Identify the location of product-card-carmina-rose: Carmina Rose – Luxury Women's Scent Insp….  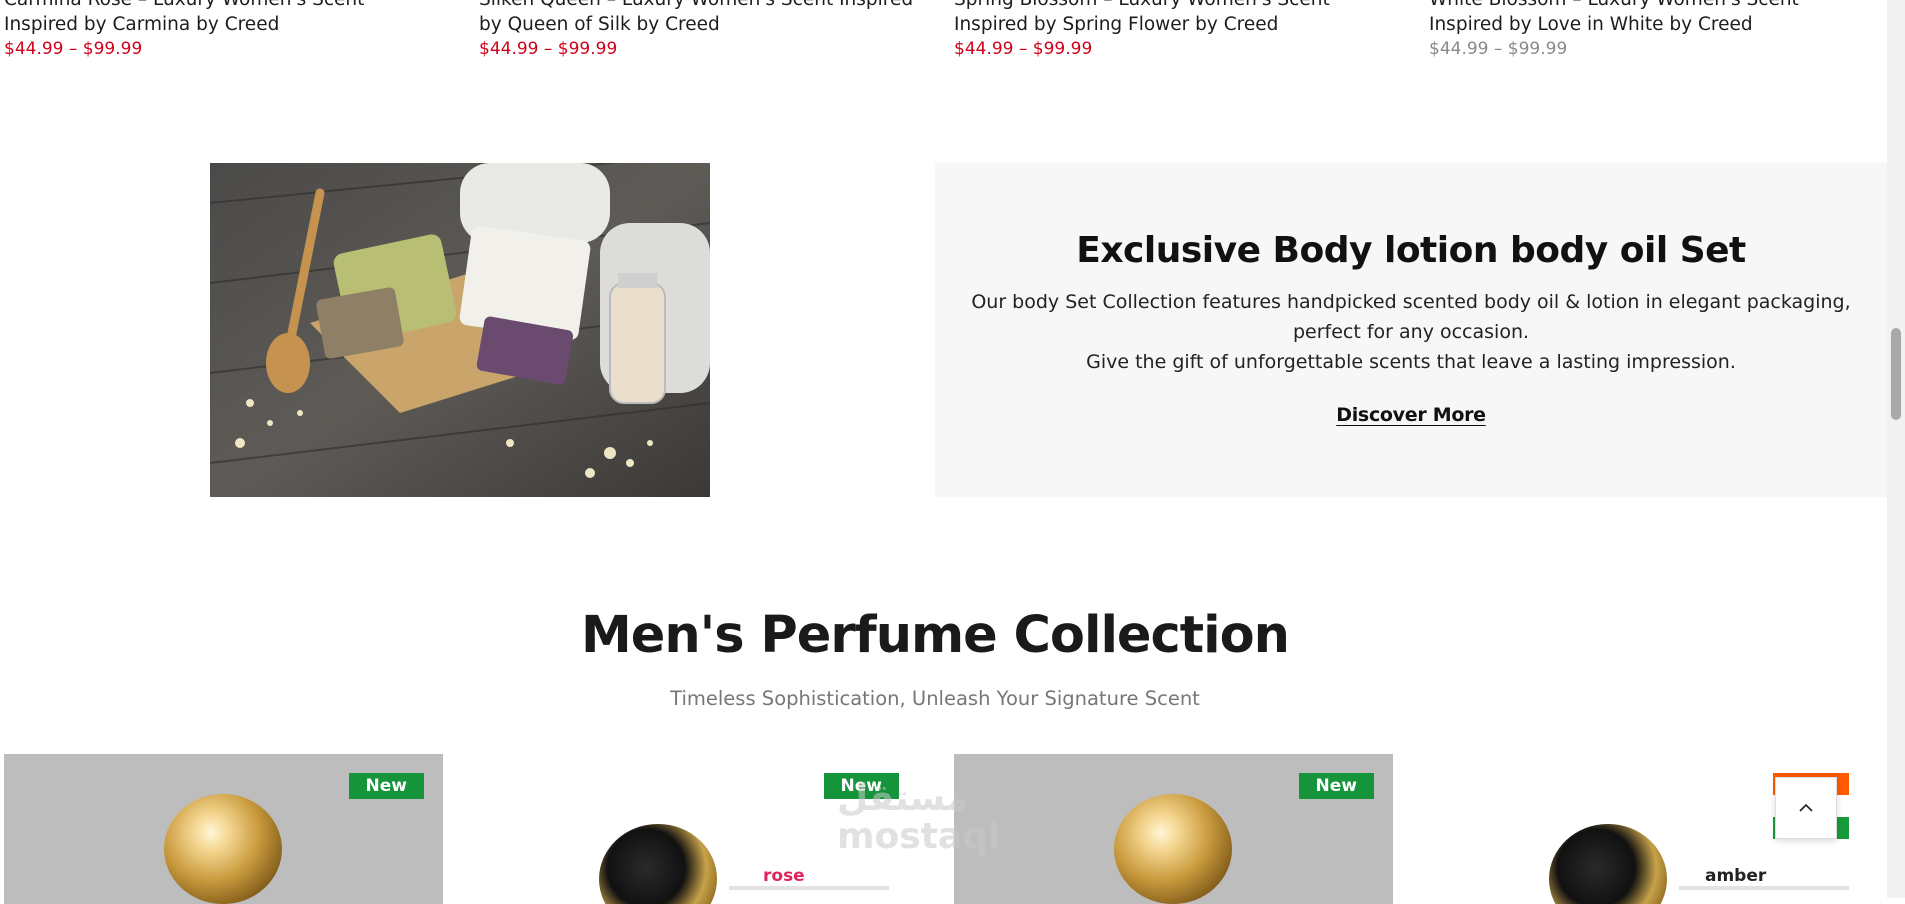
(224, 31).